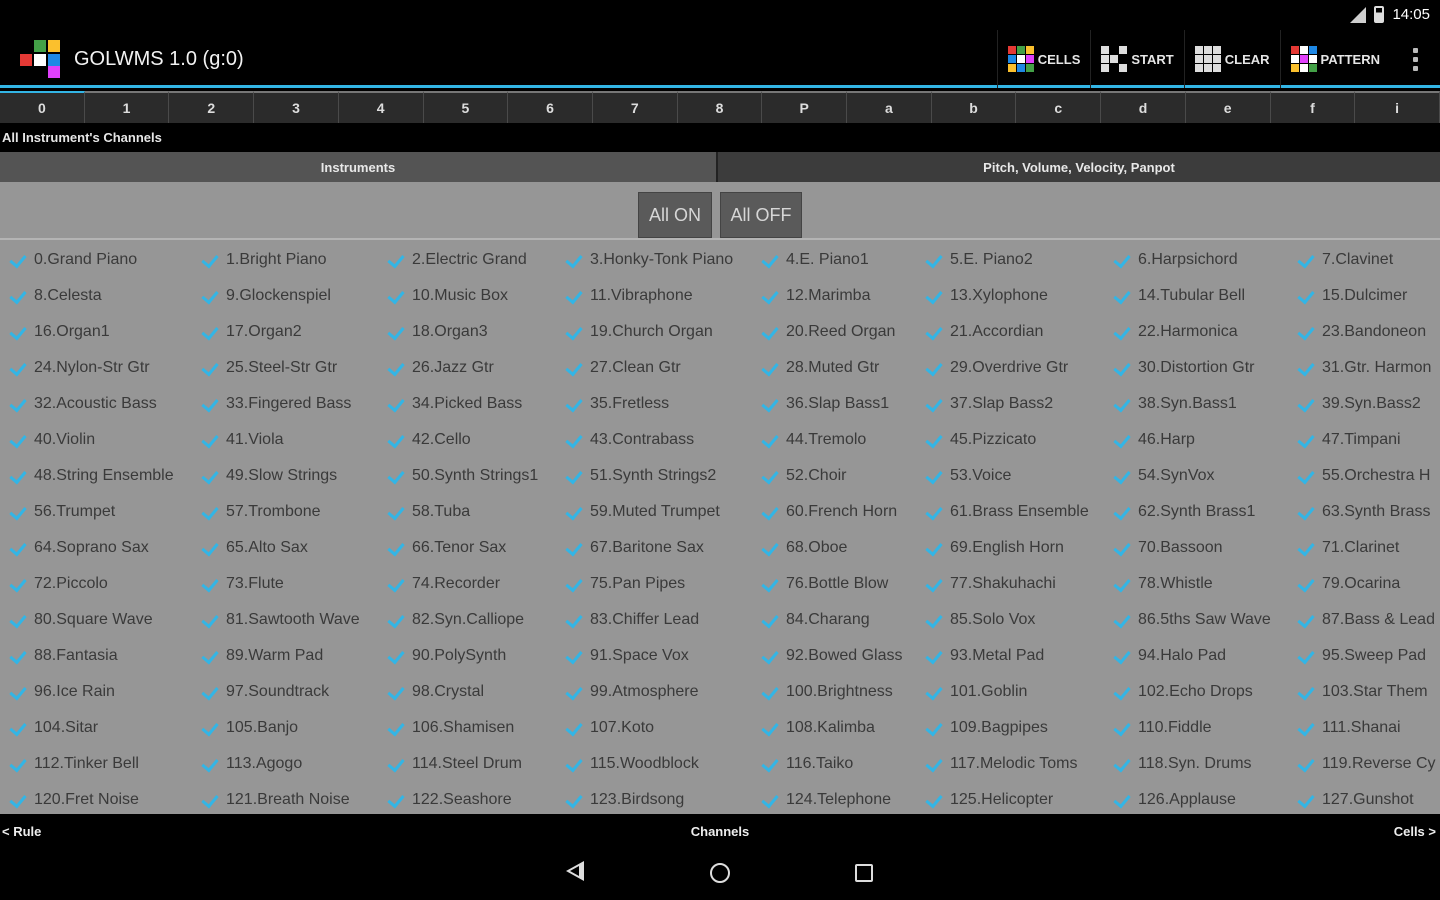 This screenshot has height=900, width=1440. I want to click on instrument-checkbox: 65.Alto Sax, so click(285, 548).